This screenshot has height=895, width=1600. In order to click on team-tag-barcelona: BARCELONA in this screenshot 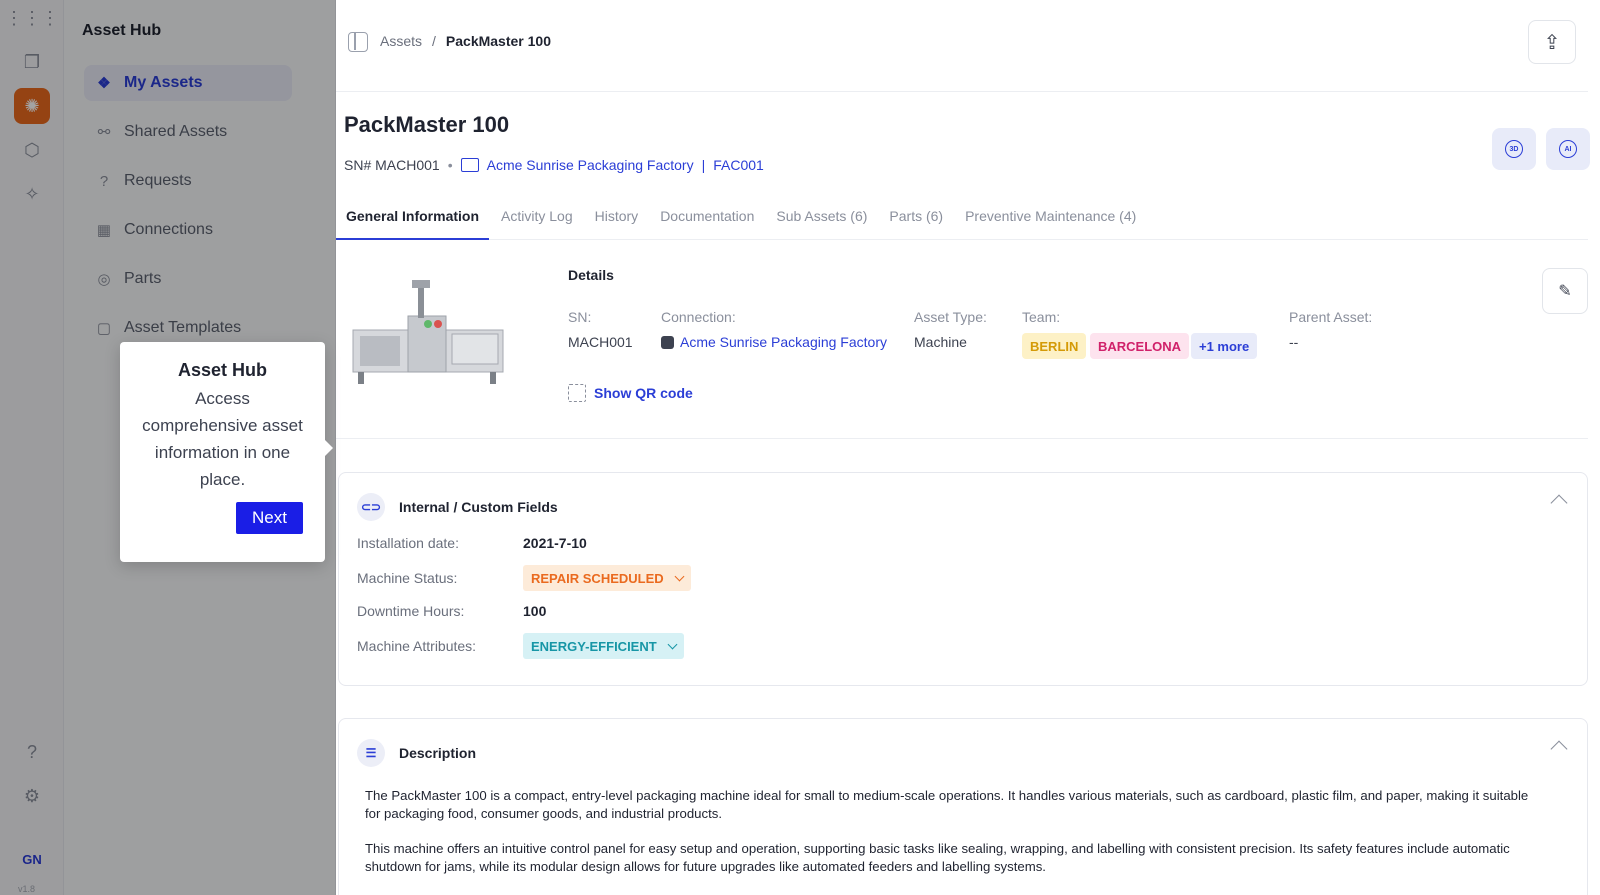, I will do `click(1140, 346)`.